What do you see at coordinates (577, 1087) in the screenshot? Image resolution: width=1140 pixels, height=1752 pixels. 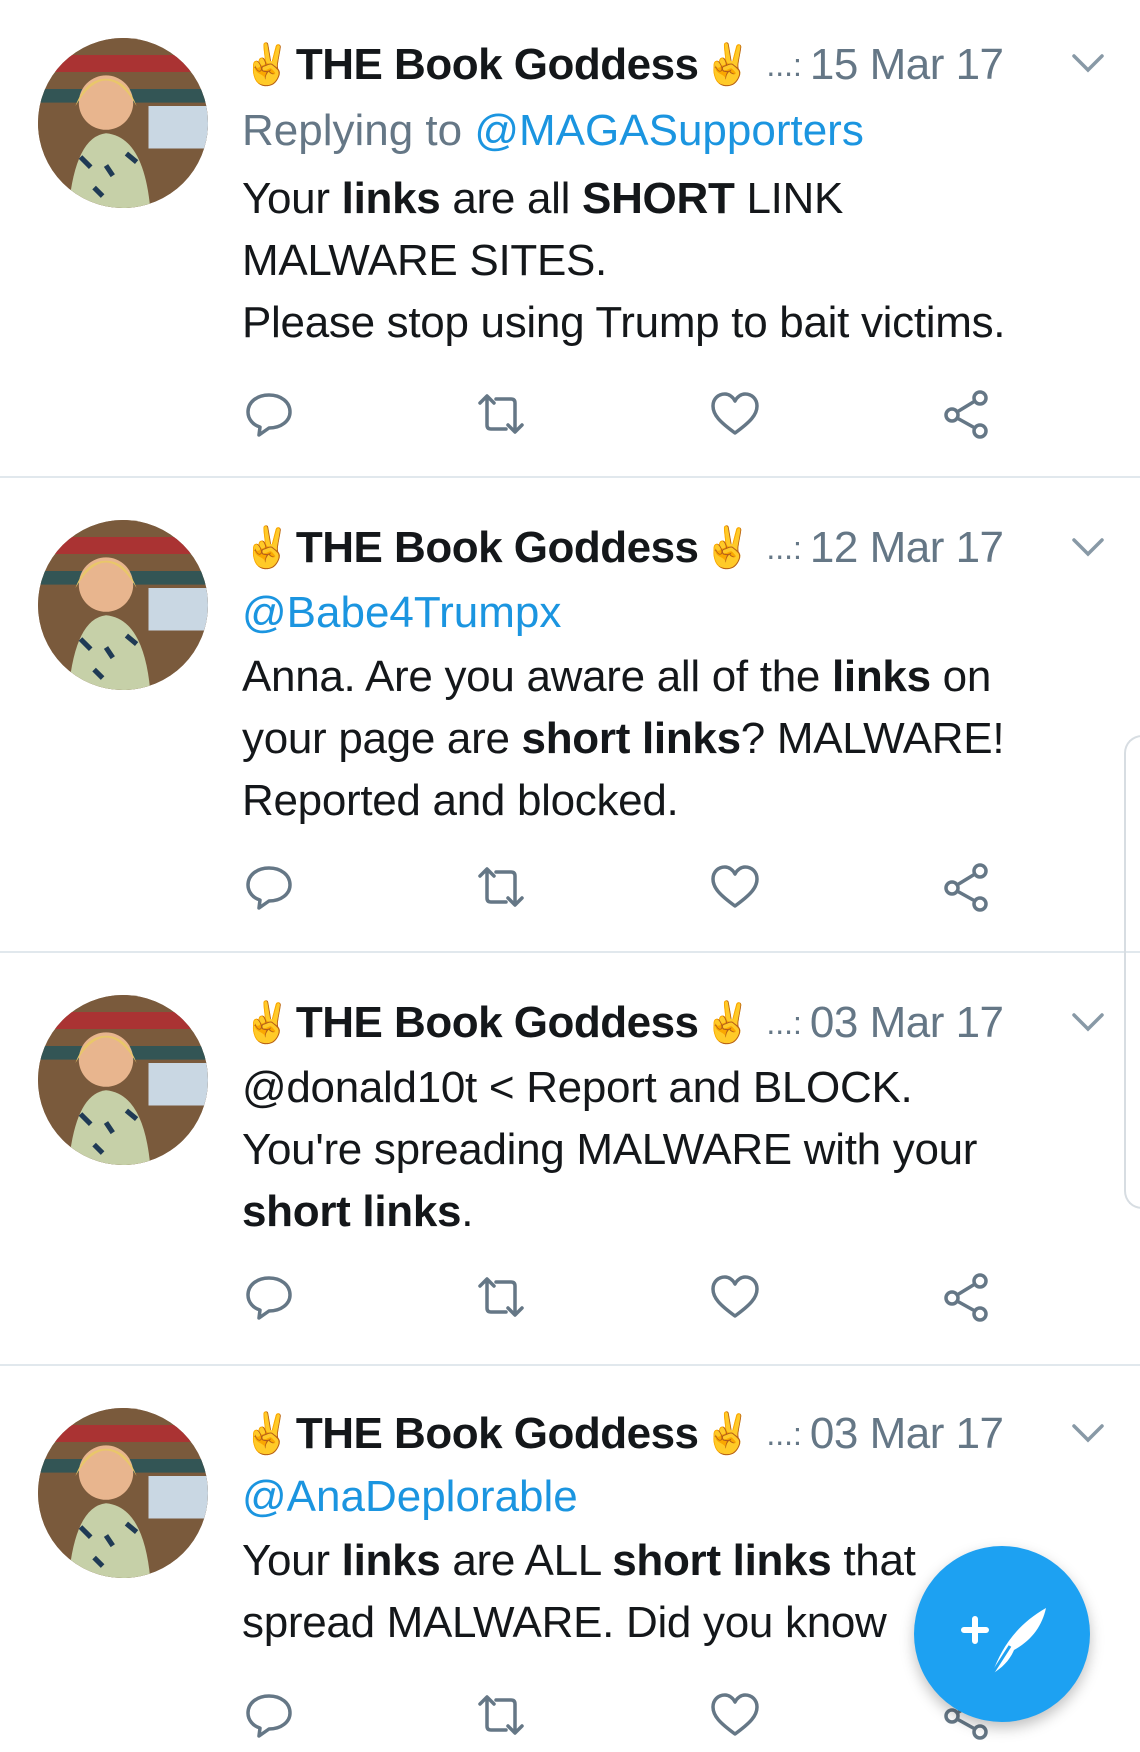 I see `text-run: @donald10t < Report and BLOCK.` at bounding box center [577, 1087].